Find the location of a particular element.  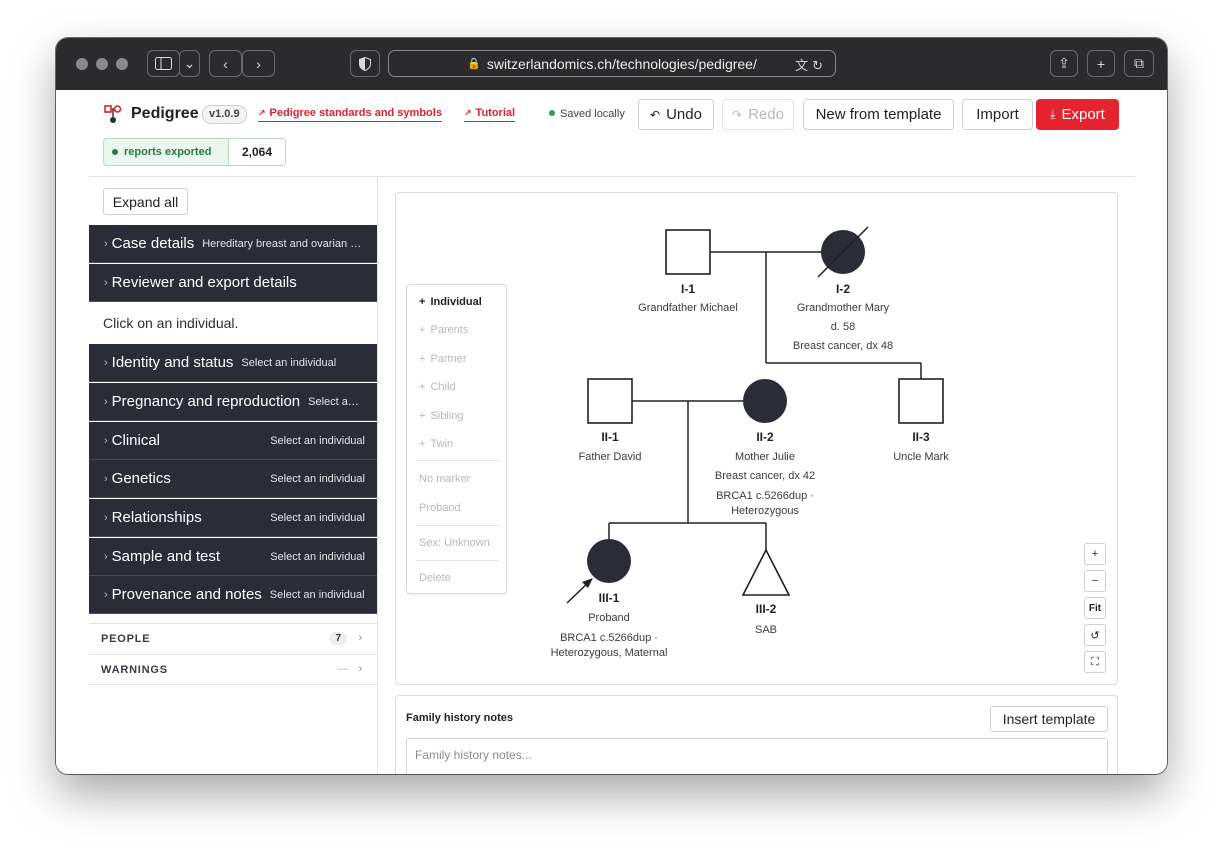

tutorial-link: ↗ Tutorial is located at coordinates (490, 114).